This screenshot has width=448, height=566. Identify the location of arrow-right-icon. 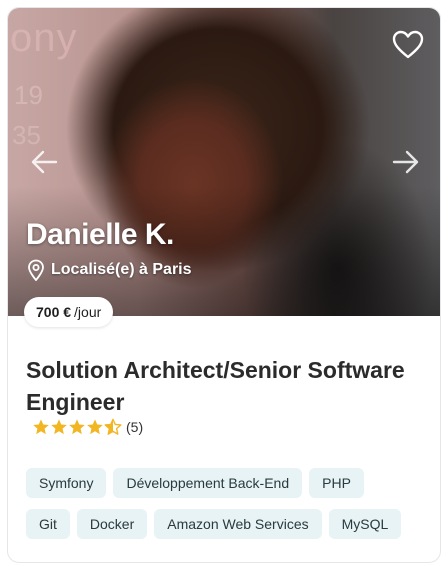
(406, 162).